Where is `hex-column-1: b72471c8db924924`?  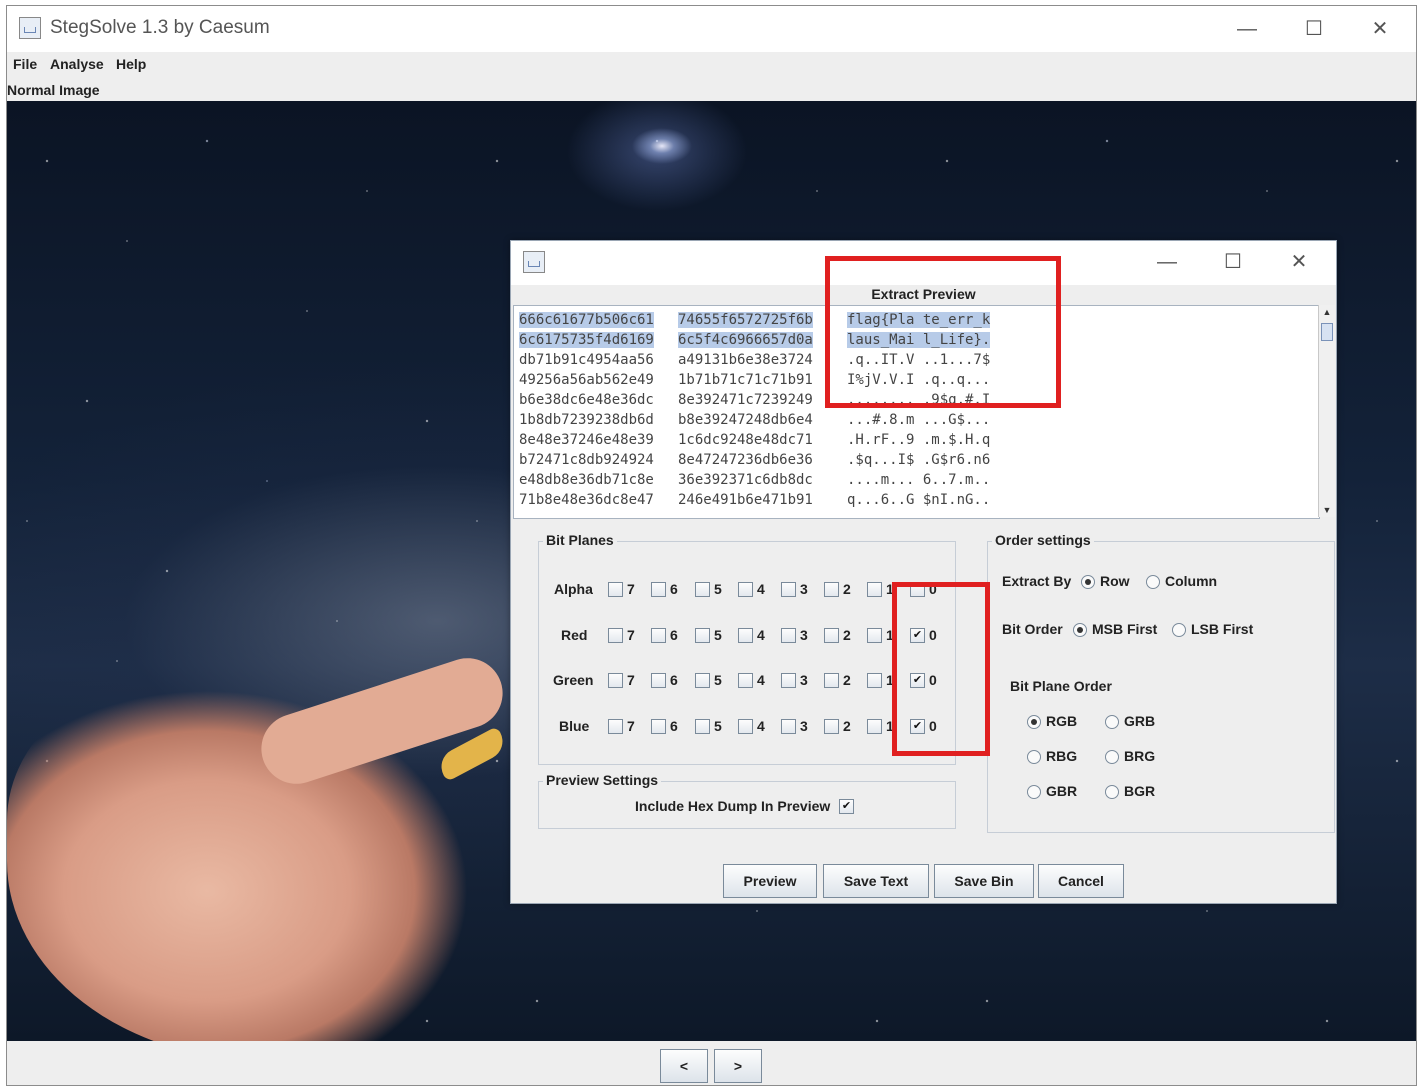
hex-column-1: b72471c8db924924 is located at coordinates (586, 460).